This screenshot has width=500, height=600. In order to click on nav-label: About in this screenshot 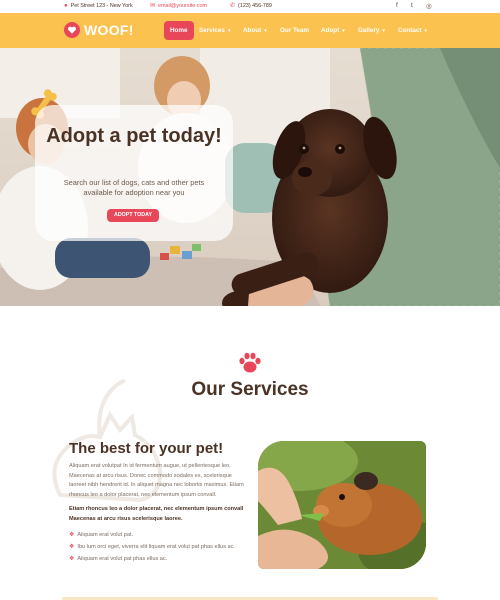, I will do `click(252, 30)`.